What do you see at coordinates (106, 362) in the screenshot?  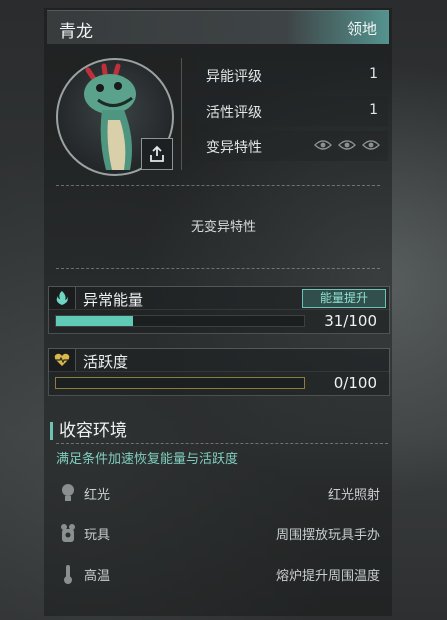 I see `activity-title: 活跃度` at bounding box center [106, 362].